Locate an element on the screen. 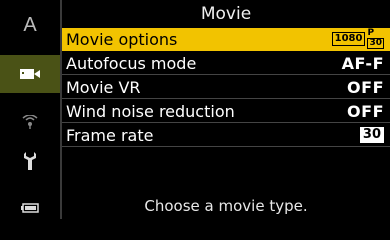 The width and height of the screenshot is (390, 240). help-text: Choose a movie type. is located at coordinates (226, 206).